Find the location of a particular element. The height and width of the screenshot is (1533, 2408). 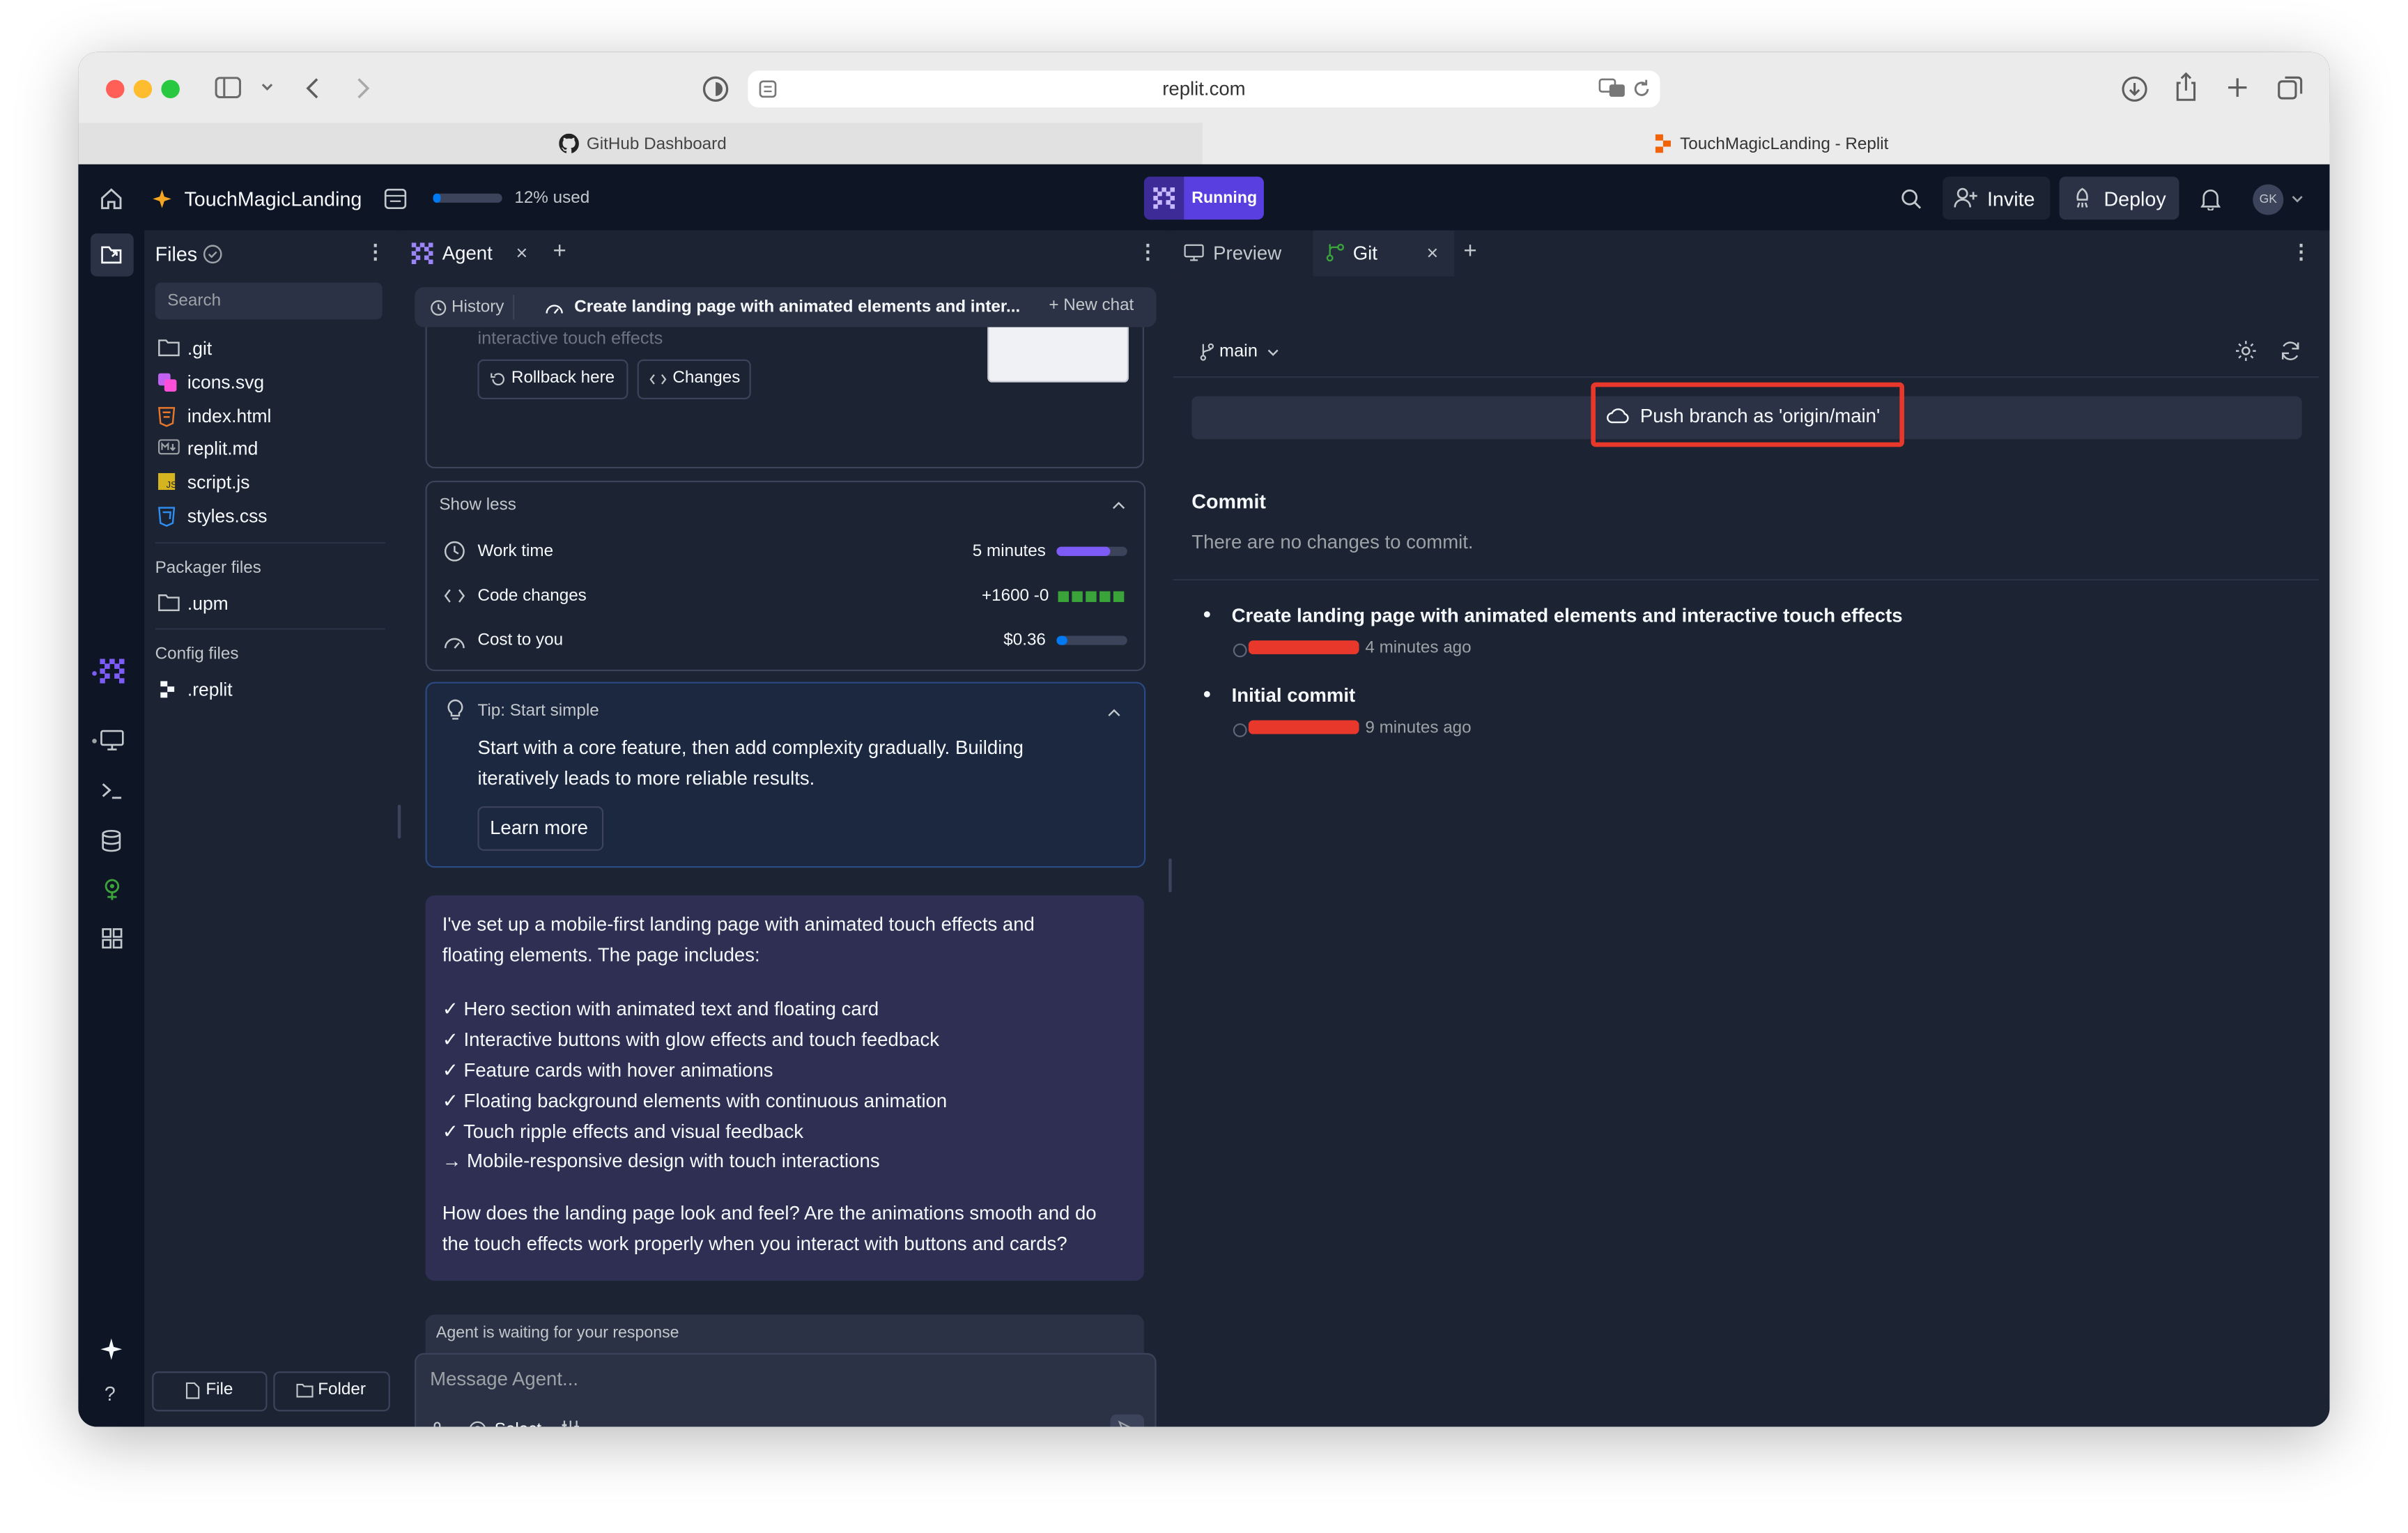

stat-work-time-value: 5 minutes is located at coordinates (1009, 551).